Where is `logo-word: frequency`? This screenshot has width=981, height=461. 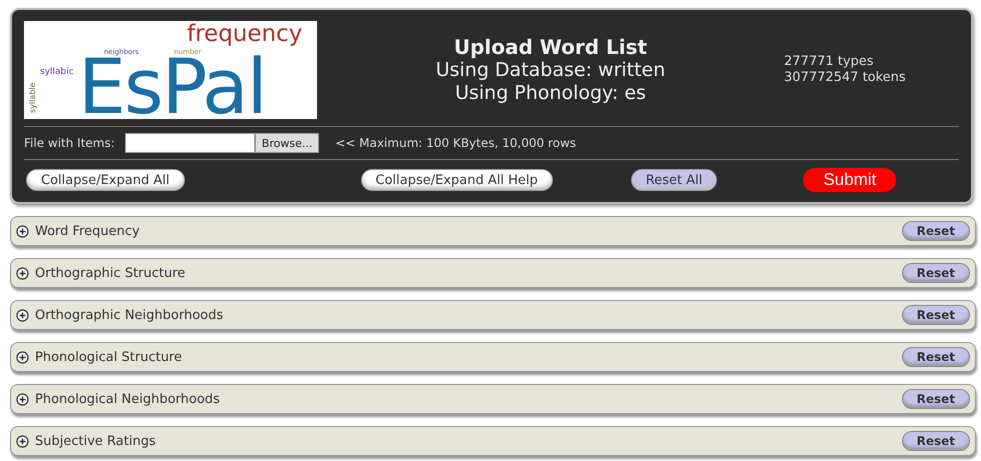
logo-word: frequency is located at coordinates (244, 34).